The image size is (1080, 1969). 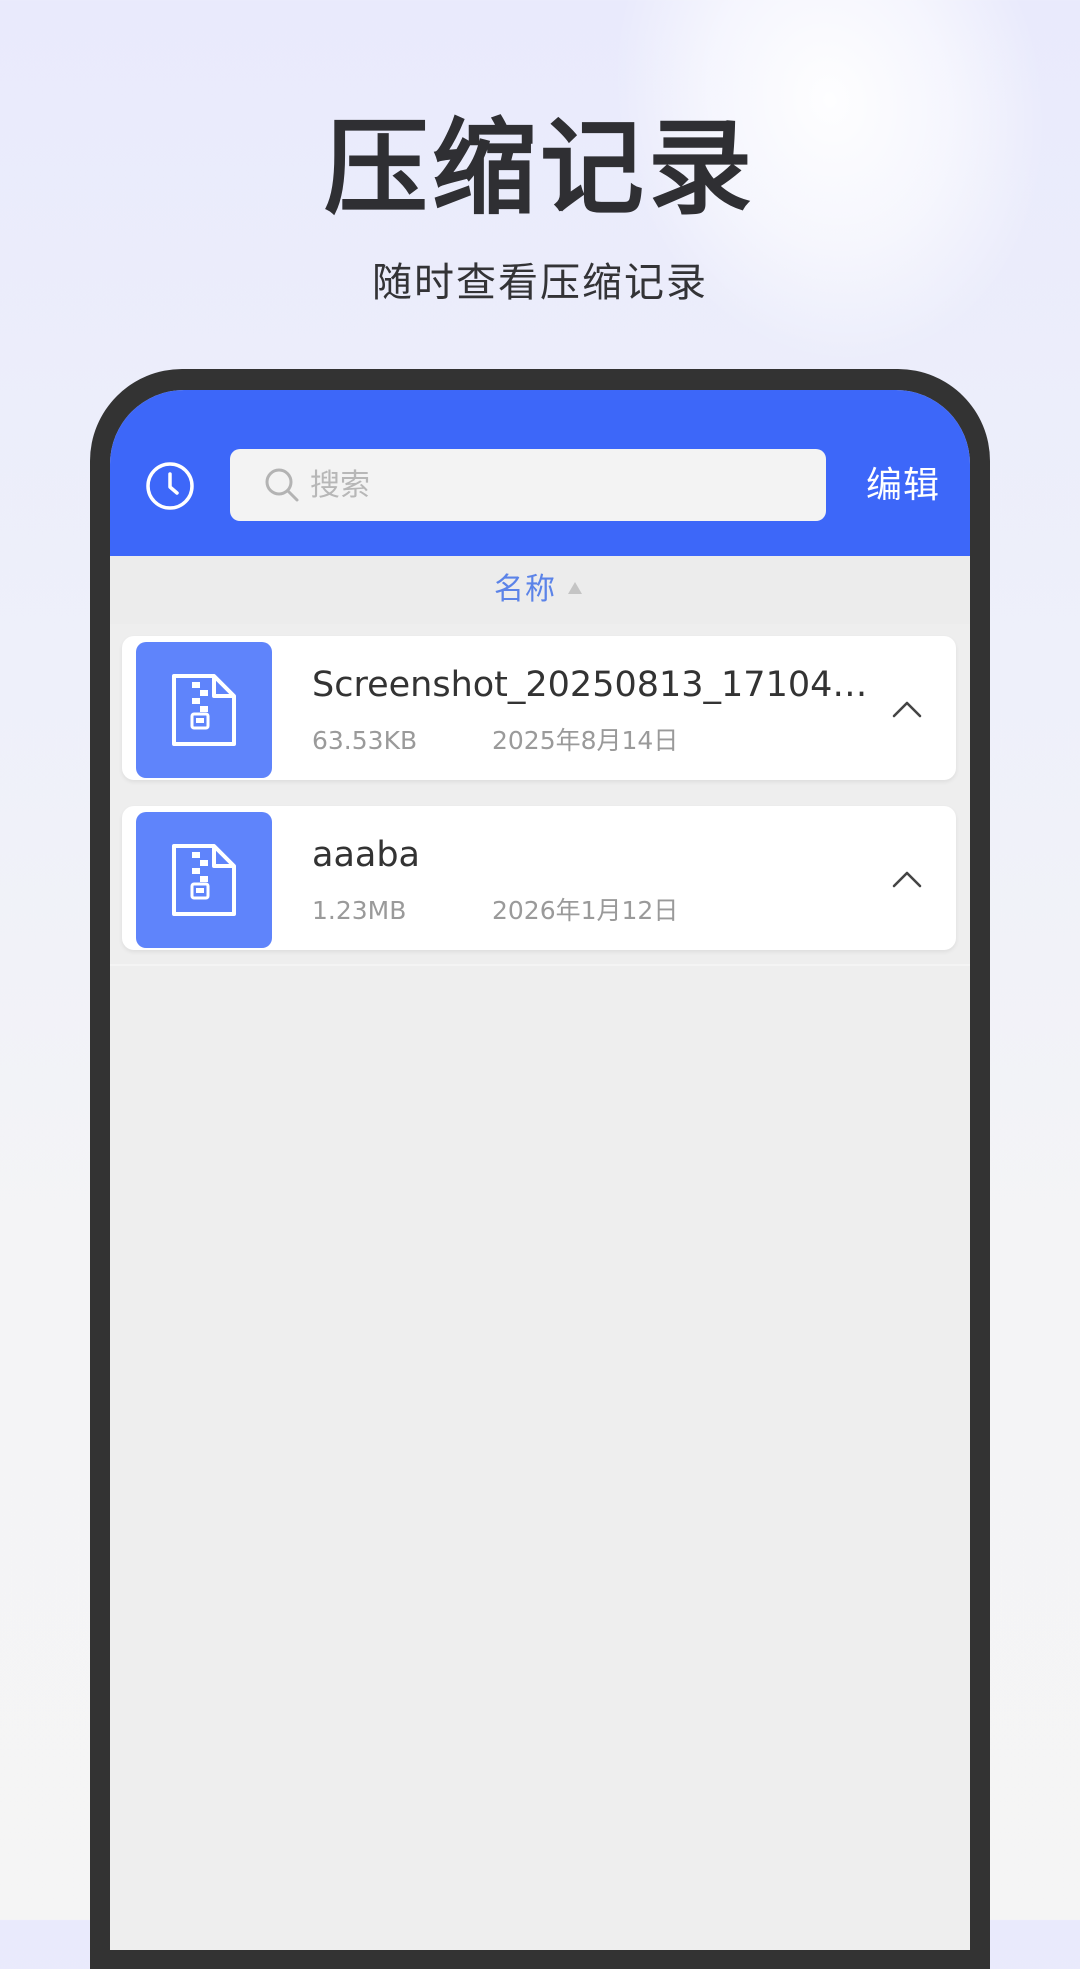 I want to click on sort-bar: 名称, so click(x=540, y=590).